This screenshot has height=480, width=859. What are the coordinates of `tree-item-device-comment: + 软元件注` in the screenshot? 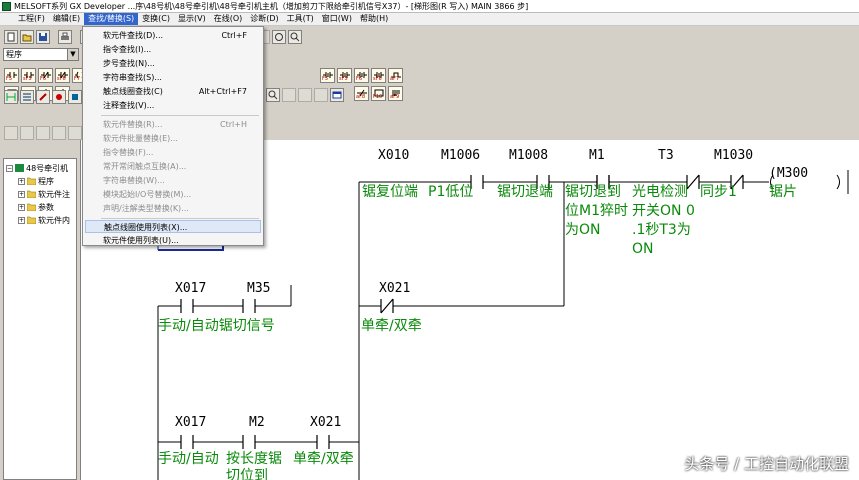 It's located at (44, 194).